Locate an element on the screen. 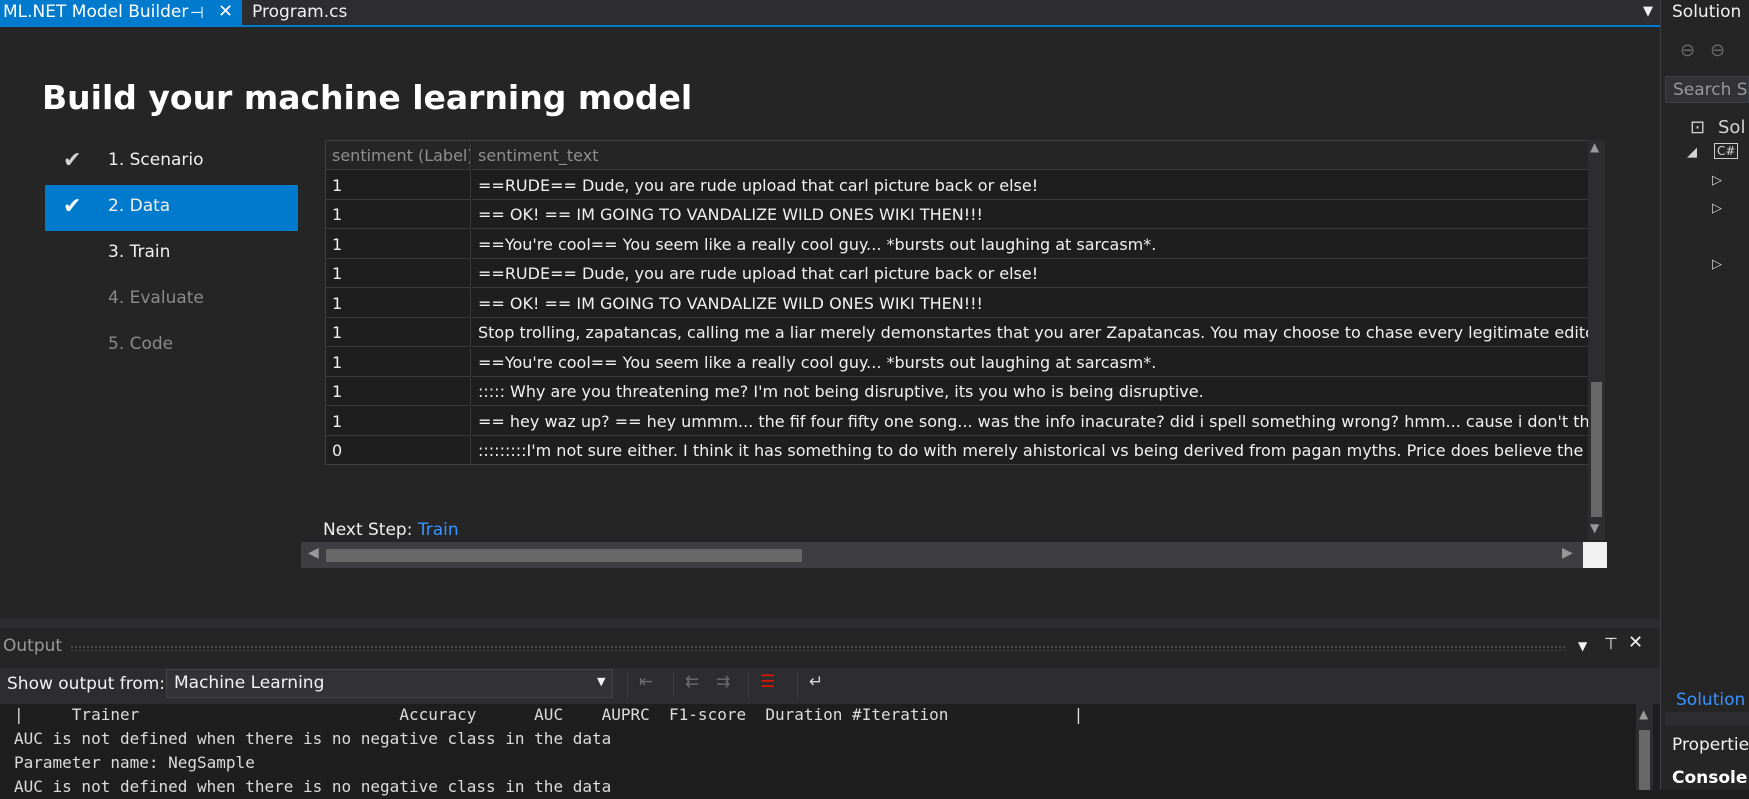 This screenshot has height=799, width=1749. step-label: 3. Train is located at coordinates (139, 252).